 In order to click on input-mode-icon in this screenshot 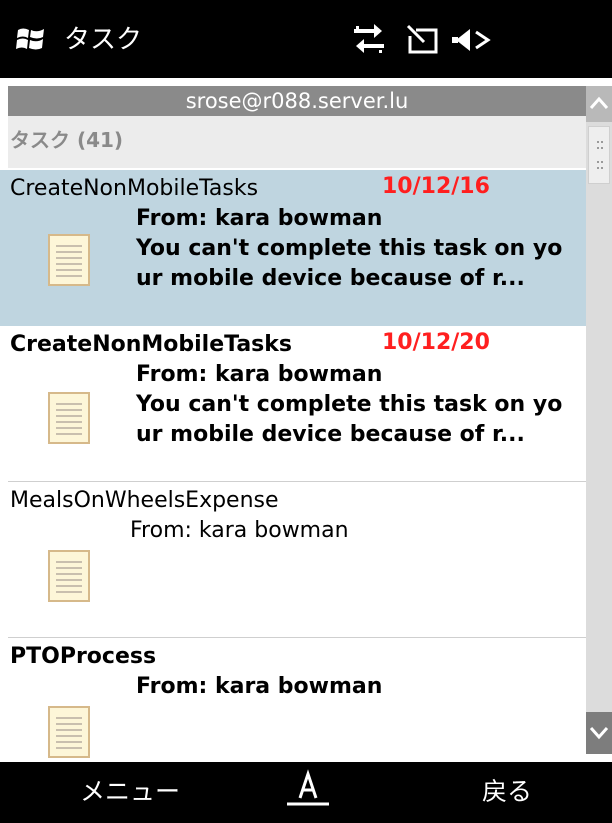, I will do `click(308, 790)`.